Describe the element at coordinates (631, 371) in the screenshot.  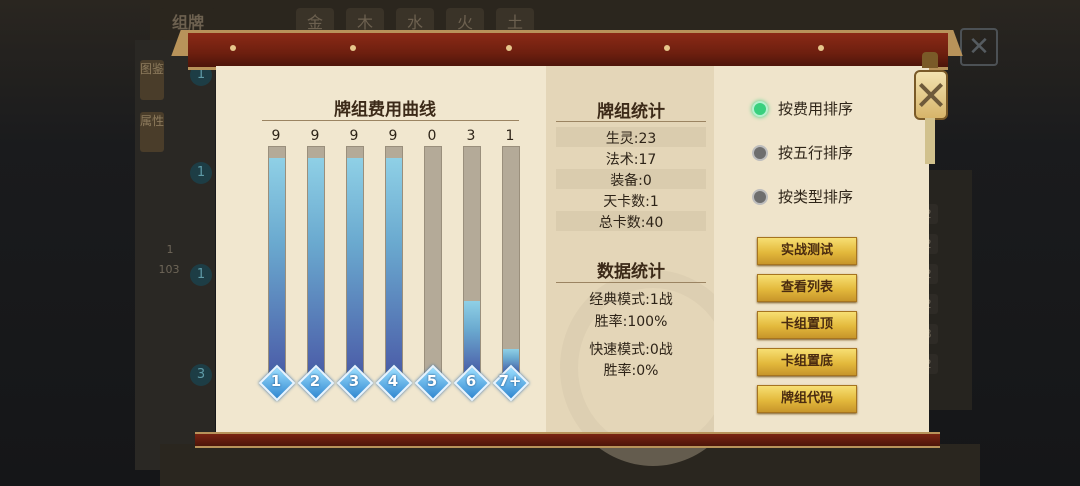
I see `stat-quick-winrate: 胜率:0%` at that location.